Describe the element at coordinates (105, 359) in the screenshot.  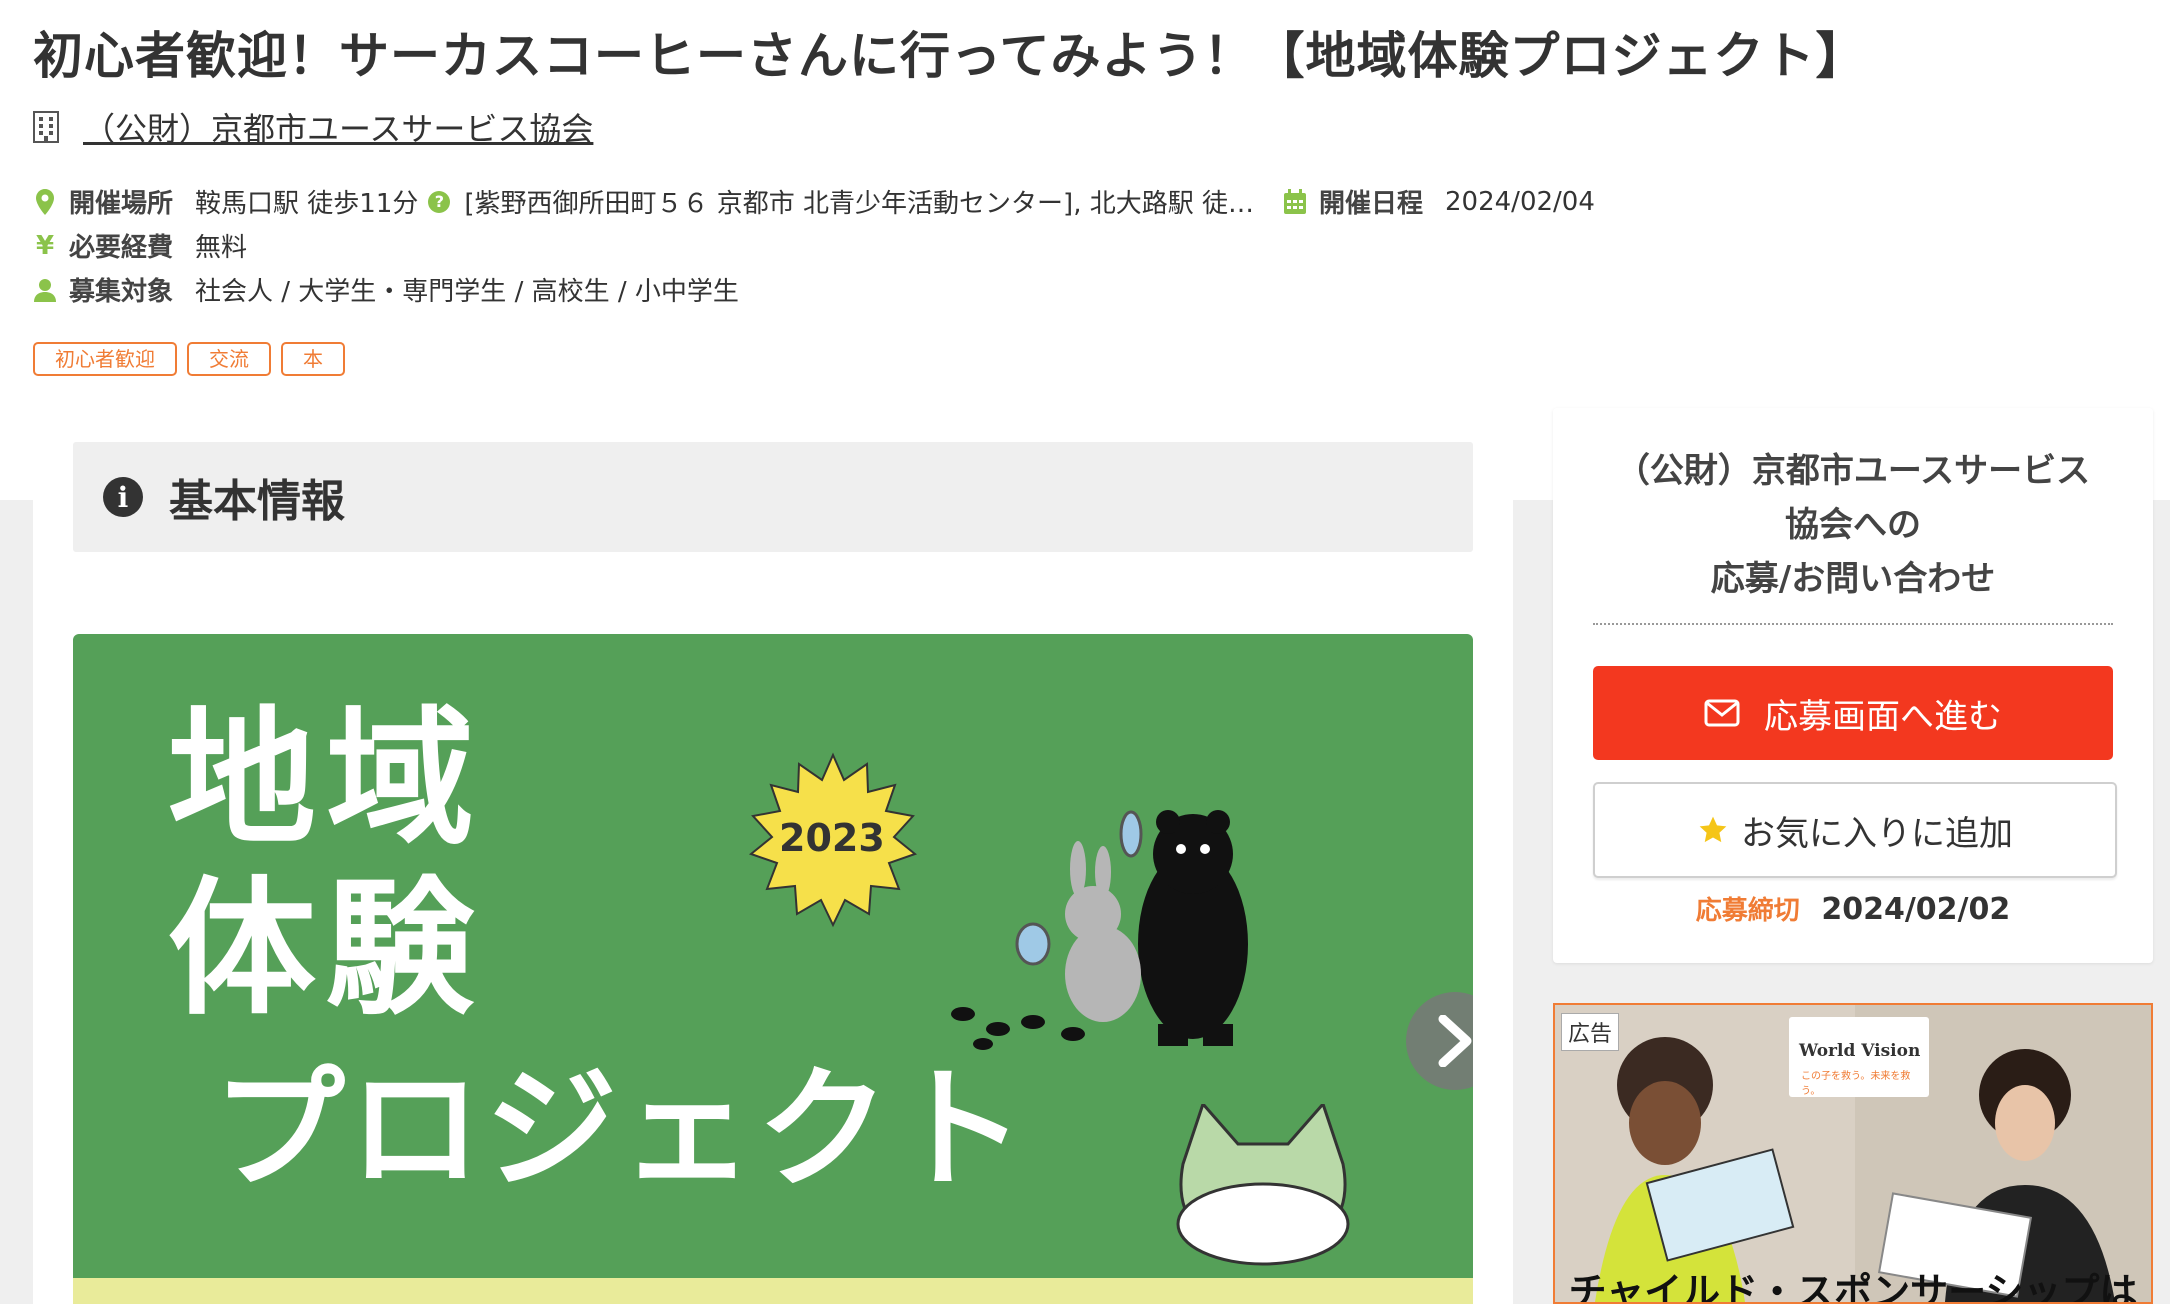
I see `tag-item: 初心者歓迎` at that location.